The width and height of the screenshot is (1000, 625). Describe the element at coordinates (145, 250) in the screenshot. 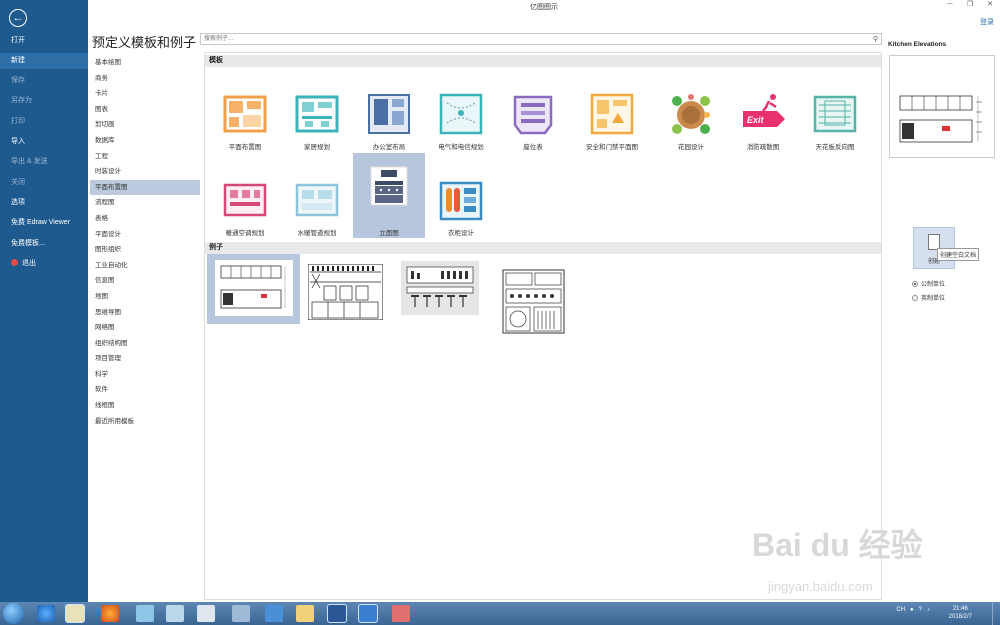

I see `category-item: 图形组织` at that location.